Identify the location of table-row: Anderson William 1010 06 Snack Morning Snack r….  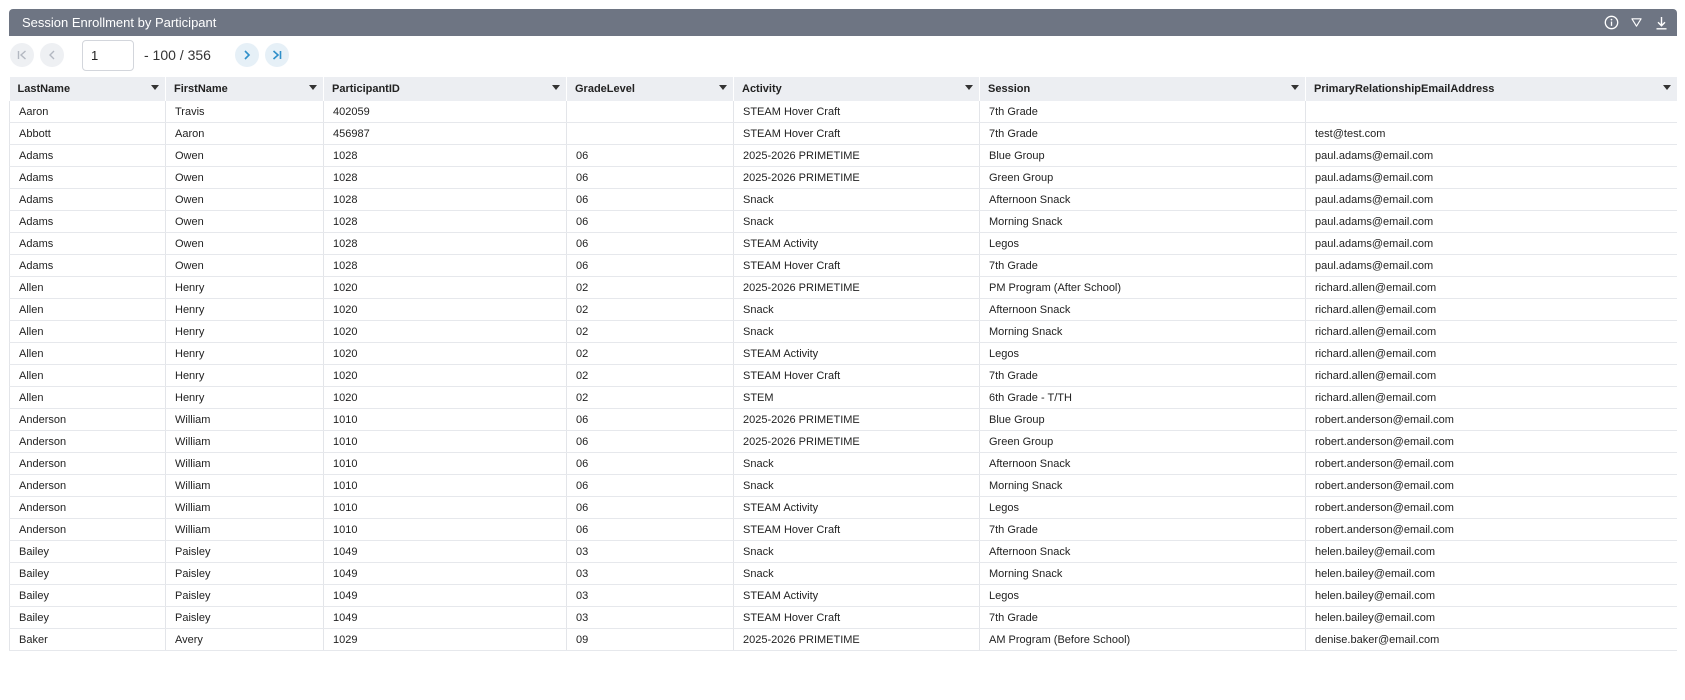
(843, 485).